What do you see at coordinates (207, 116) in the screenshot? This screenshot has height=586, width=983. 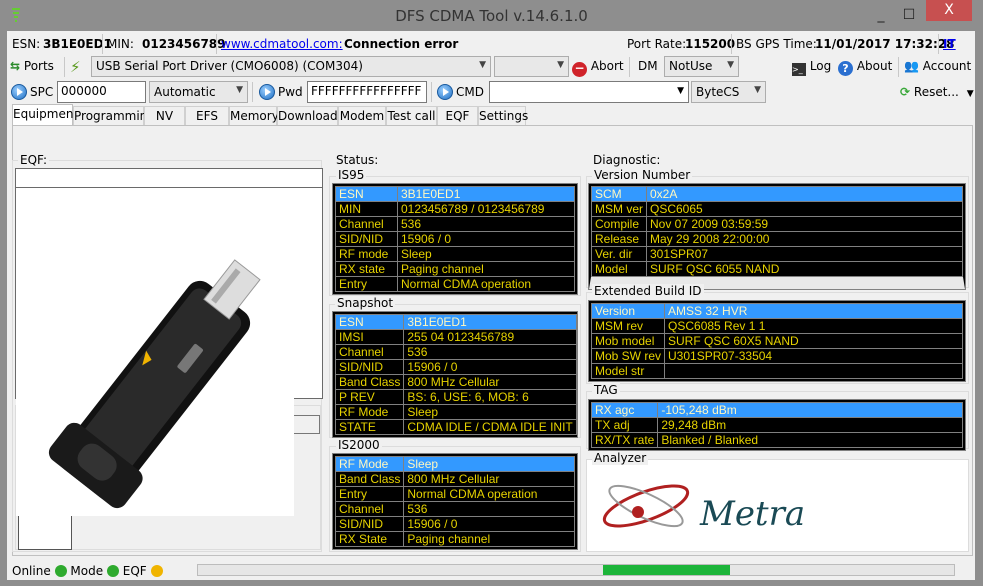 I see `tab-efs: EFS` at bounding box center [207, 116].